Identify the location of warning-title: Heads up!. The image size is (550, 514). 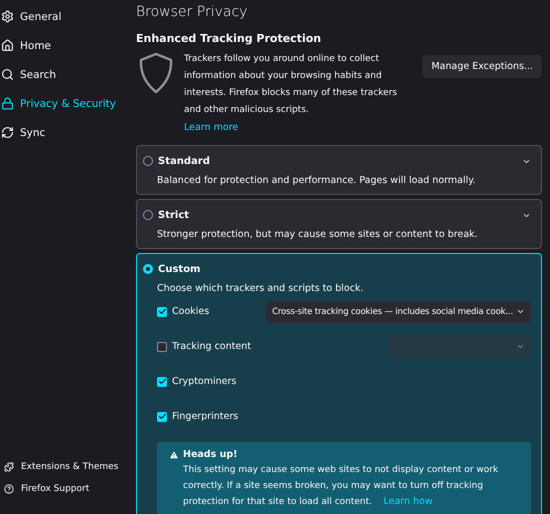
(210, 454).